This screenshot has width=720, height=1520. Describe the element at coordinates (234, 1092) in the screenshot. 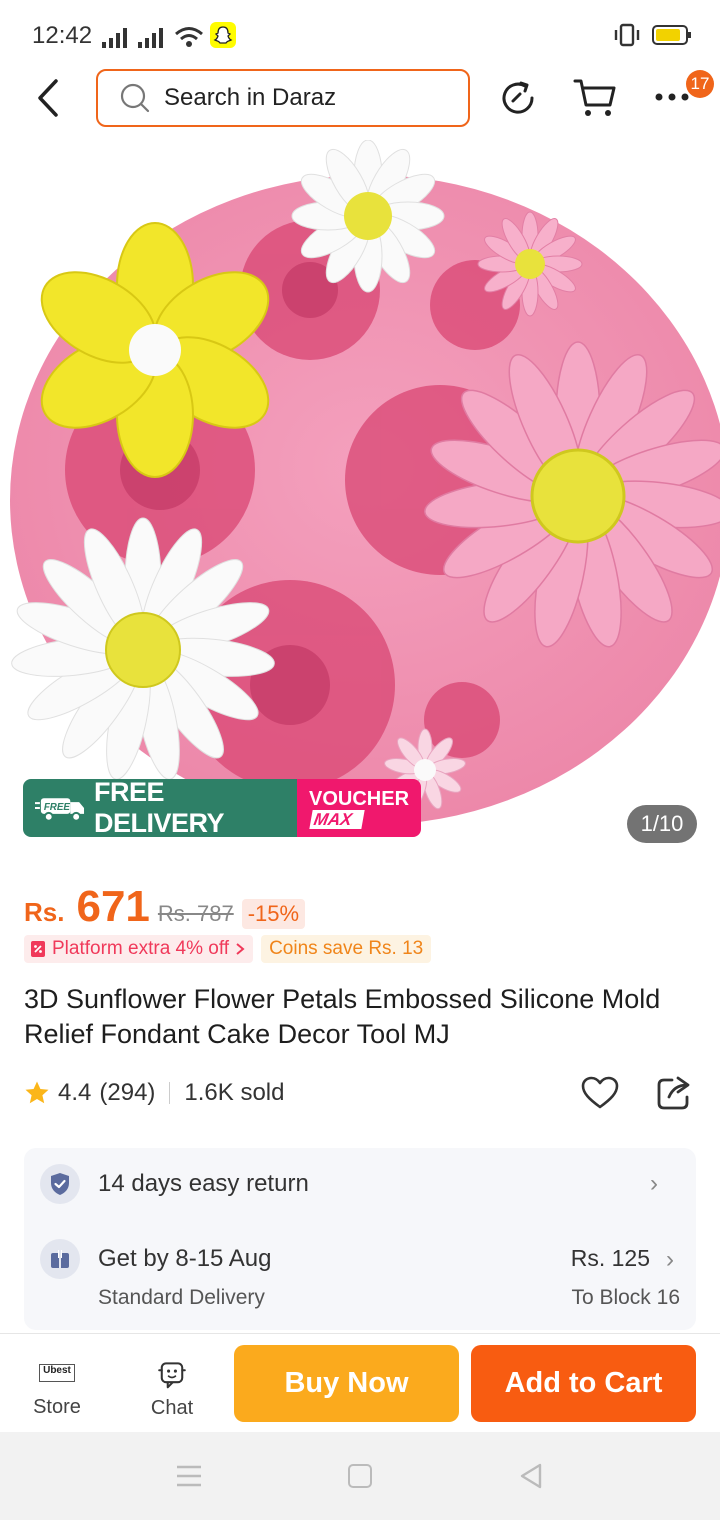

I see `sold-count: 1.6K sold` at that location.